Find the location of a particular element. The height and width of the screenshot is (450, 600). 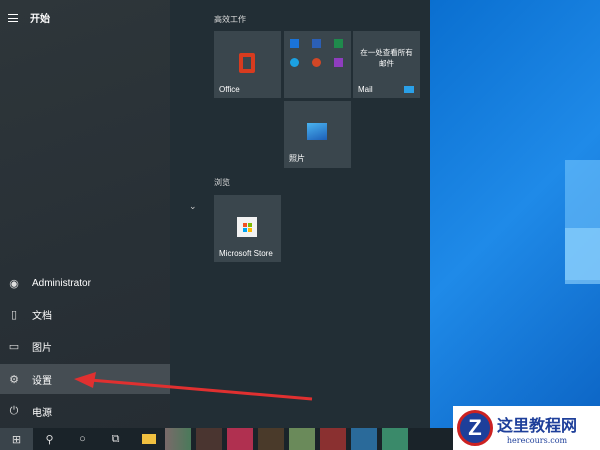

watermark-logo: Z 这里教程网 herecours.com is located at coordinates (526, 428).